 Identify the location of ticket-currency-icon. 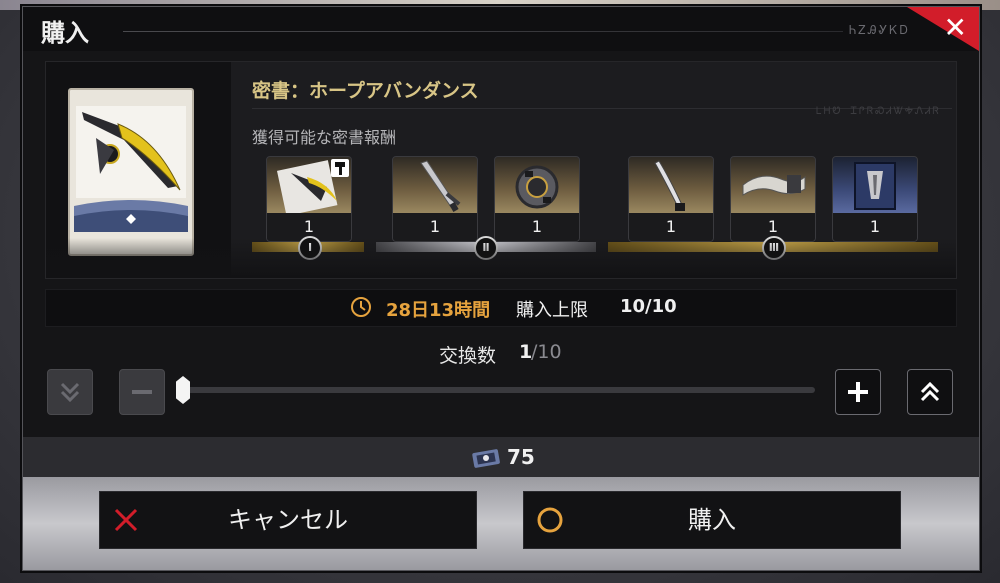
(486, 458).